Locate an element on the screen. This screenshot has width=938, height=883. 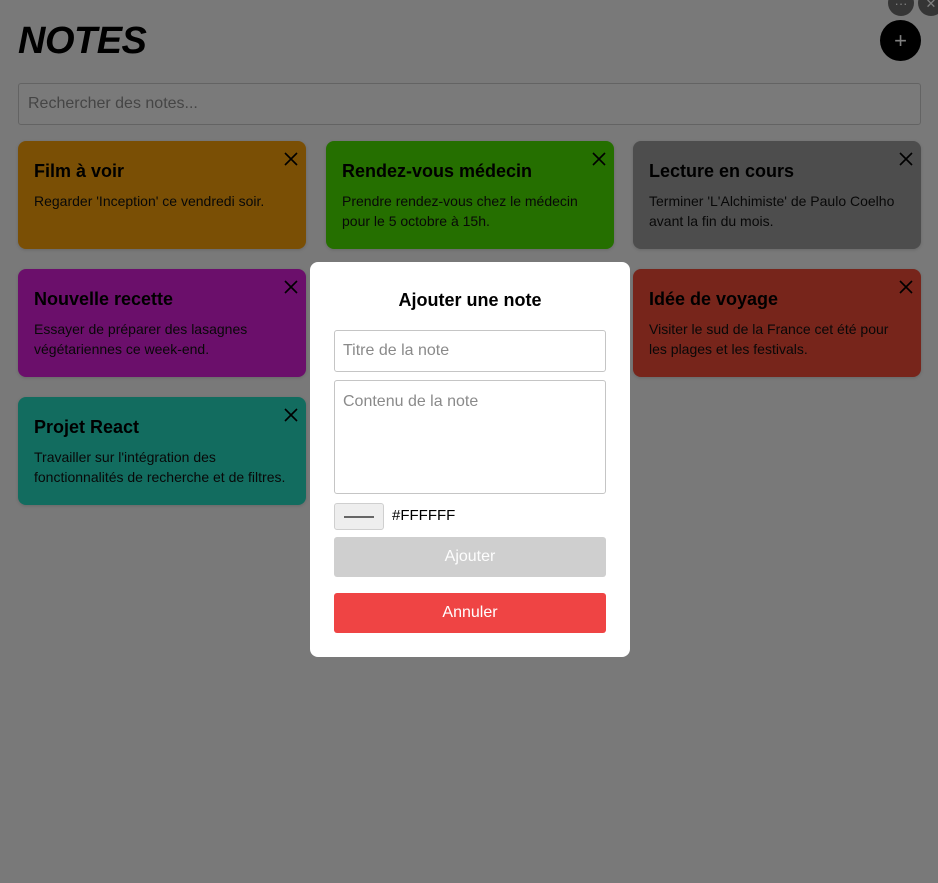
dialog-title: Ajouter une note is located at coordinates (470, 300).